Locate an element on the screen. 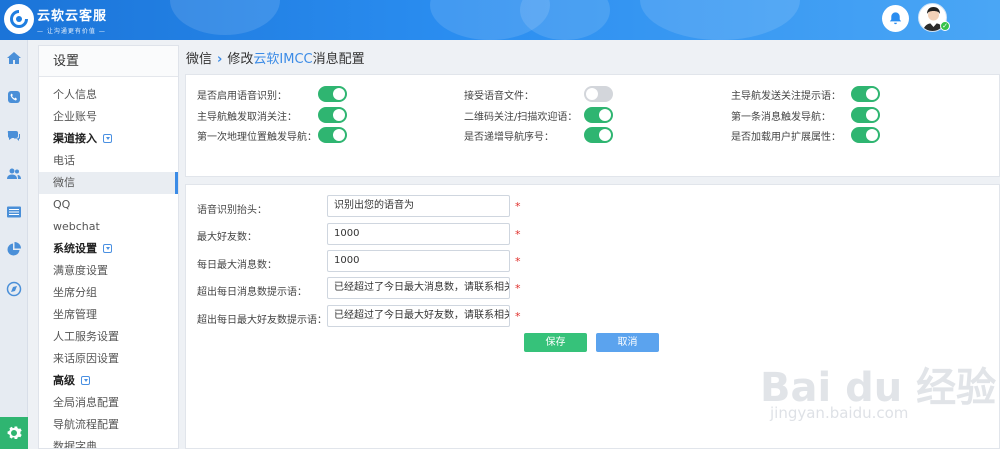 Image resolution: width=1000 pixels, height=449 pixels. menu-item-satisfaction: 满意度设置 is located at coordinates (108, 271).